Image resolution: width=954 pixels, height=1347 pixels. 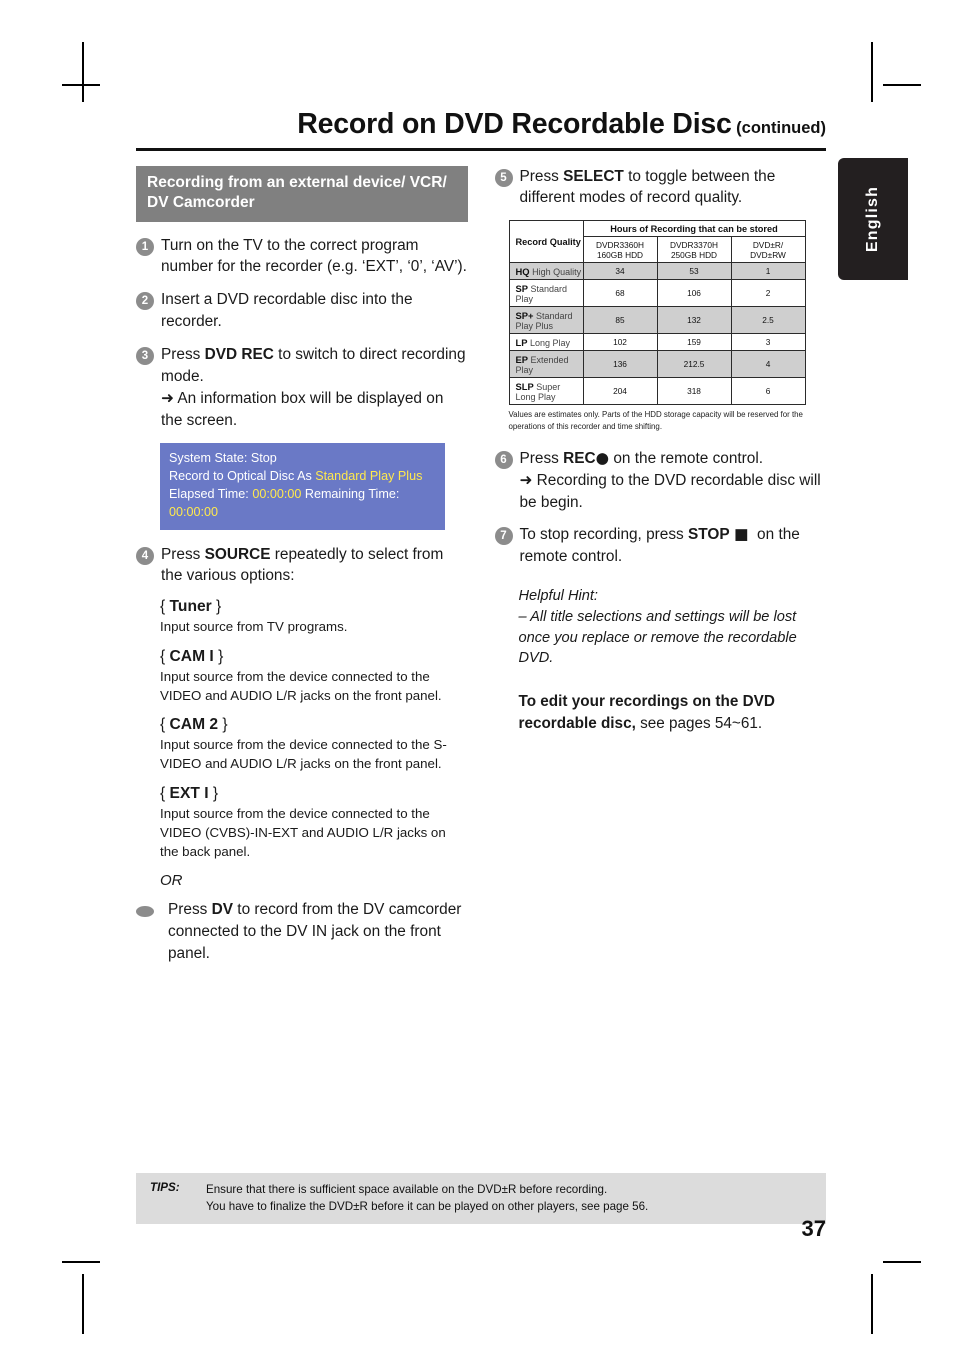 What do you see at coordinates (503, 536) in the screenshot?
I see `step-number-badge: 7` at bounding box center [503, 536].